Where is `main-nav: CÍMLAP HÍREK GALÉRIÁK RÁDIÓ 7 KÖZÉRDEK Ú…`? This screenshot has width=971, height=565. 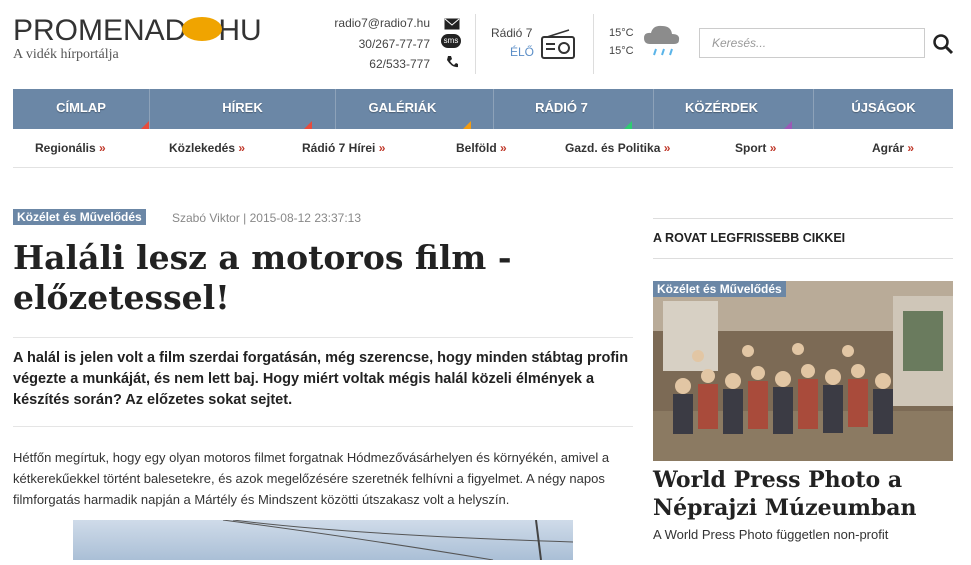 main-nav: CÍMLAP HÍREK GALÉRIÁK RÁDIÓ 7 KÖZÉRDEK Ú… is located at coordinates (483, 109).